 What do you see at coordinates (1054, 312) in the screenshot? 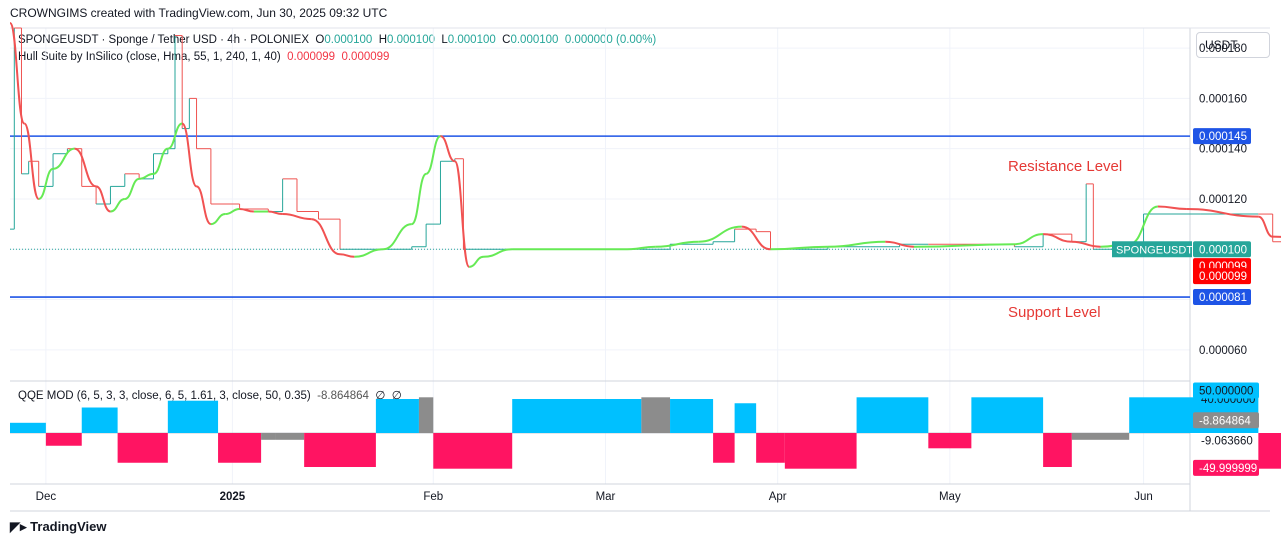
I see `support-annotation: Support Level` at bounding box center [1054, 312].